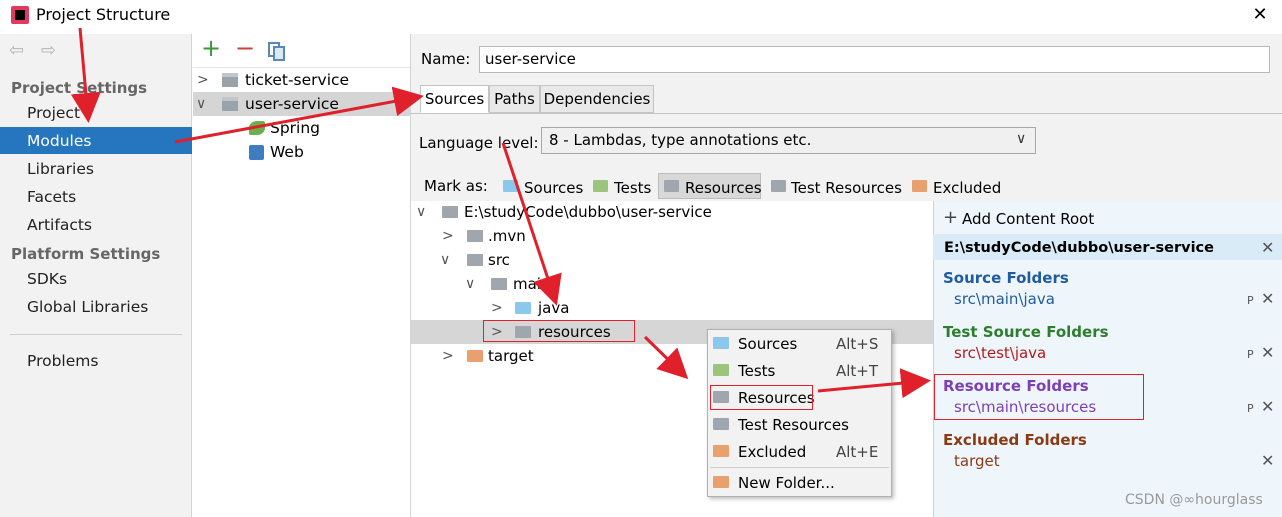 Image resolution: width=1282 pixels, height=517 pixels. What do you see at coordinates (299, 115) in the screenshot?
I see `arrow-to-sources-tab` at bounding box center [299, 115].